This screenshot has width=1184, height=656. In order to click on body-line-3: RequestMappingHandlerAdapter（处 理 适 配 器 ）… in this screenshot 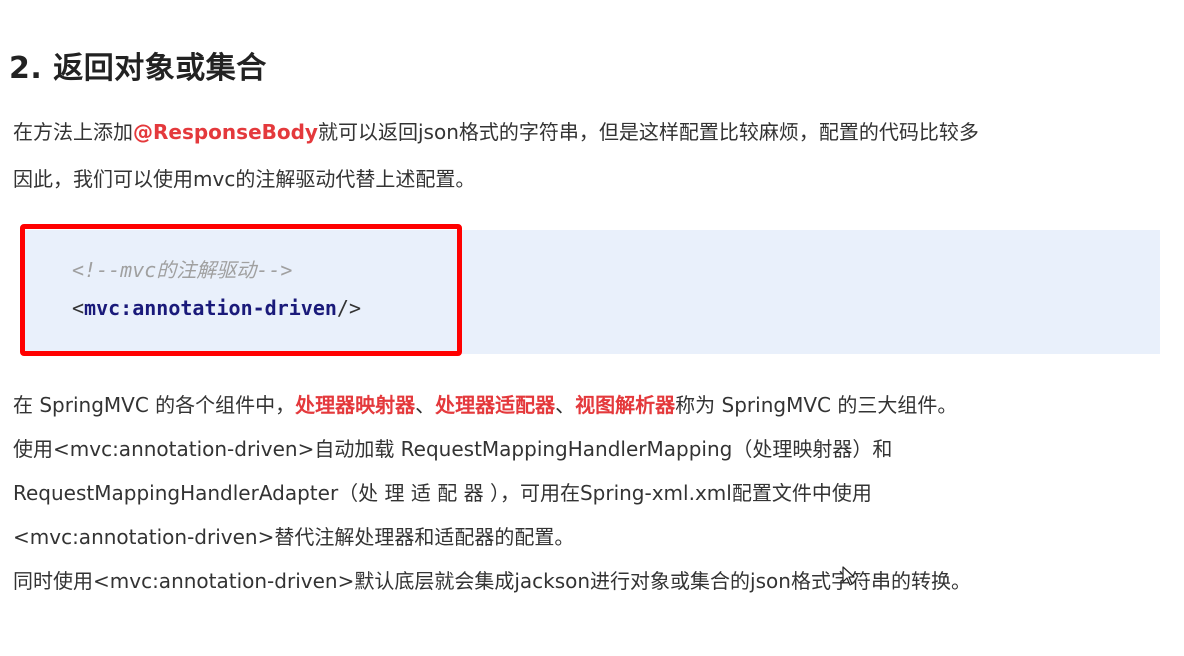, I will do `click(442, 493)`.